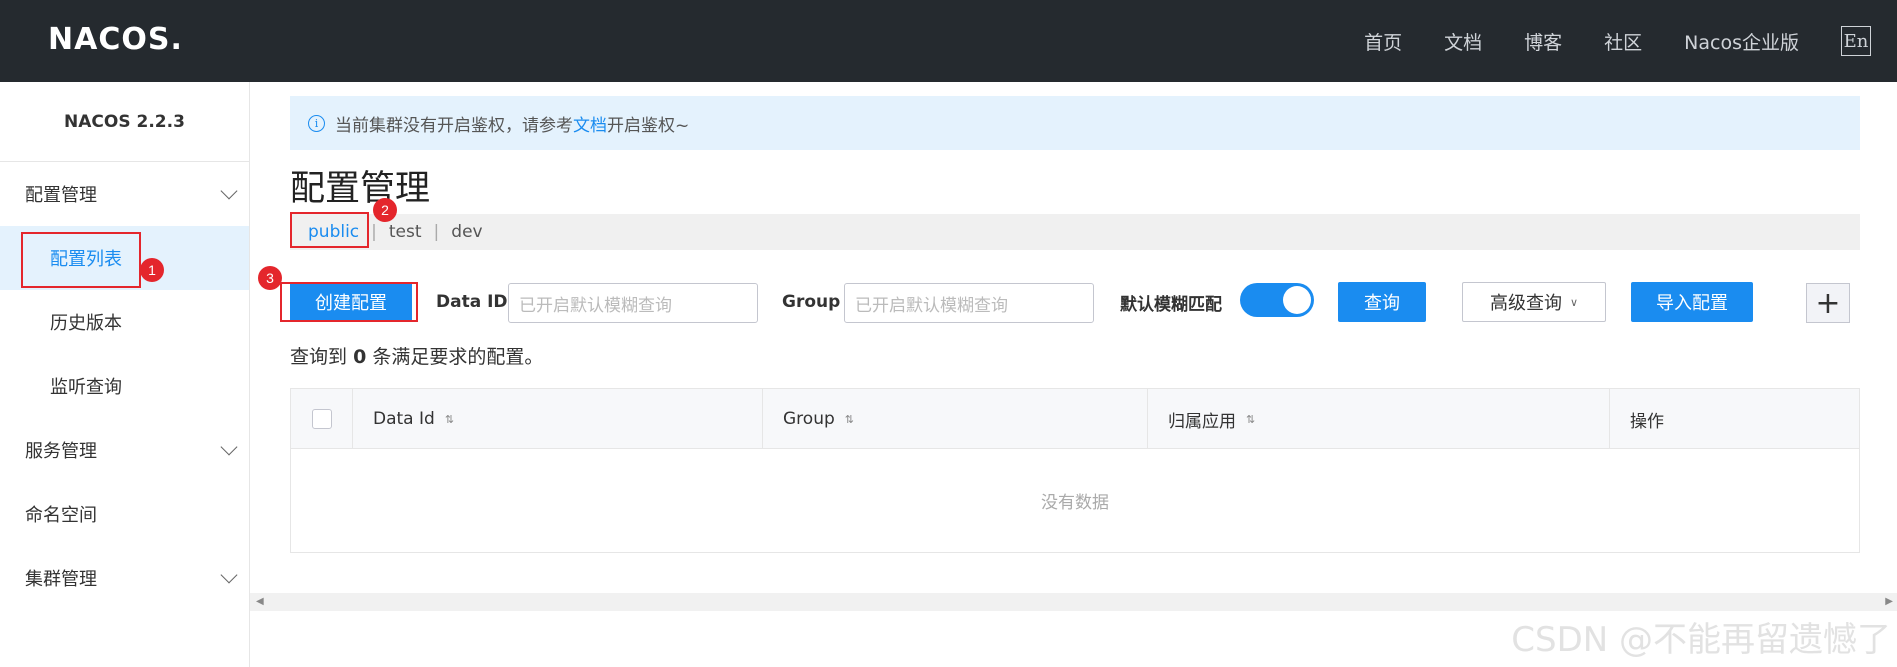 Image resolution: width=1897 pixels, height=667 pixels. What do you see at coordinates (811, 302) in the screenshot?
I see `group-label: Group` at bounding box center [811, 302].